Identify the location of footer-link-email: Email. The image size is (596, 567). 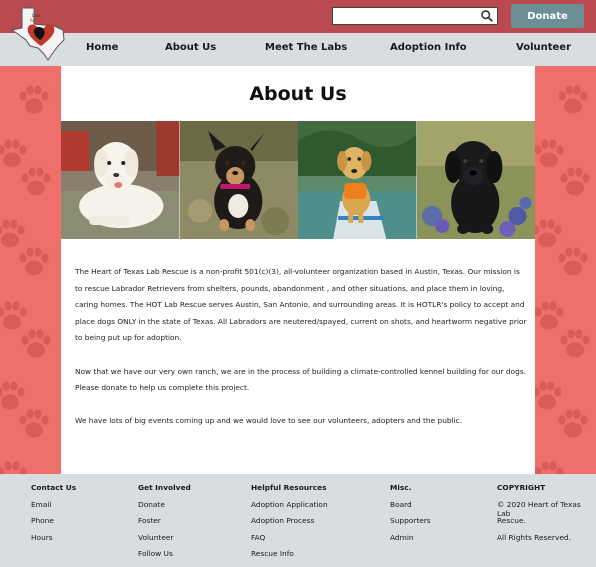
(53, 508).